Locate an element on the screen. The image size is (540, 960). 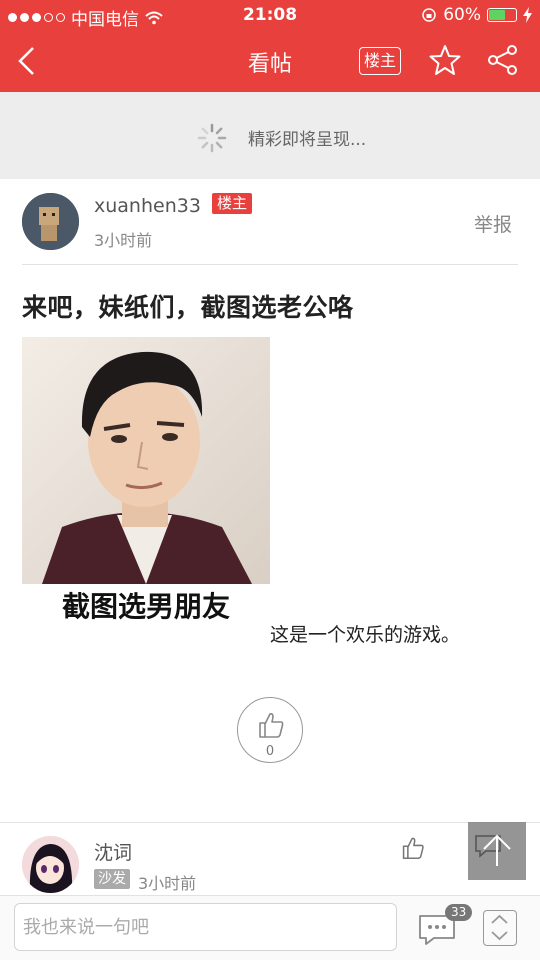
bottom-bar: 33 is located at coordinates (270, 927).